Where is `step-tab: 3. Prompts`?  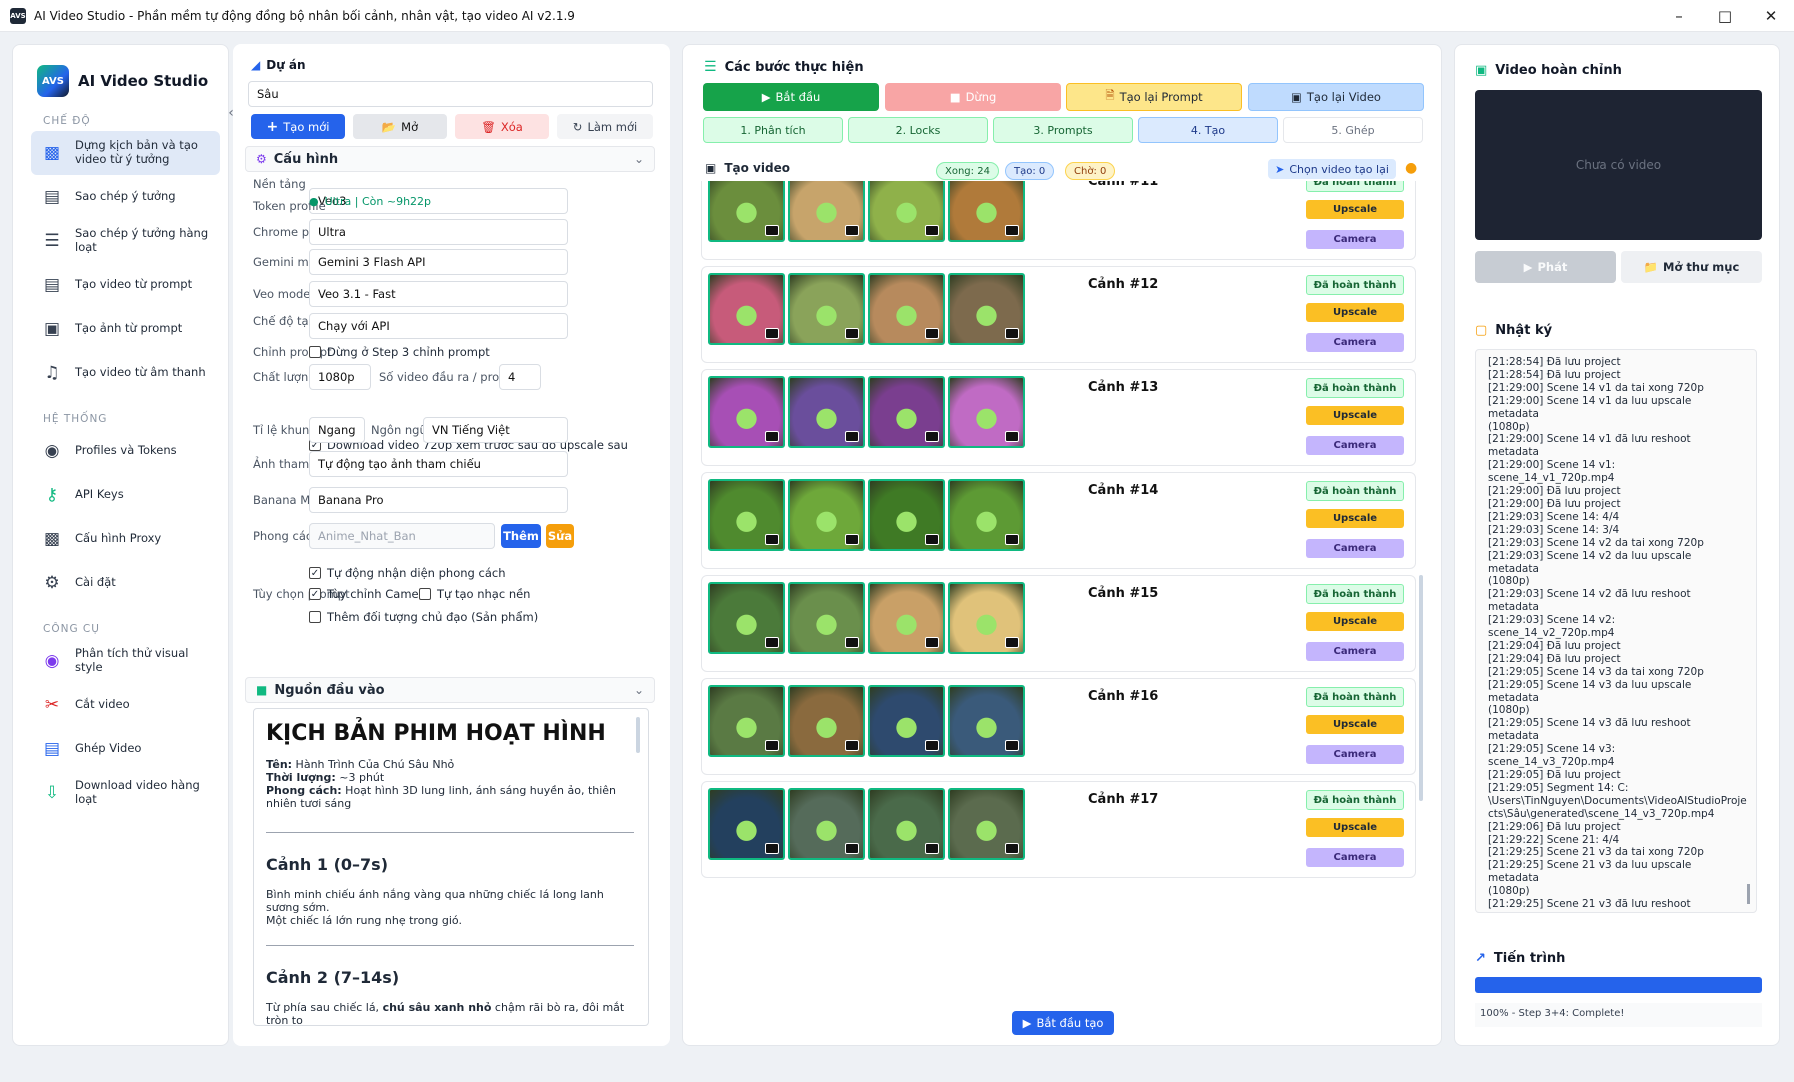 step-tab: 3. Prompts is located at coordinates (1063, 130).